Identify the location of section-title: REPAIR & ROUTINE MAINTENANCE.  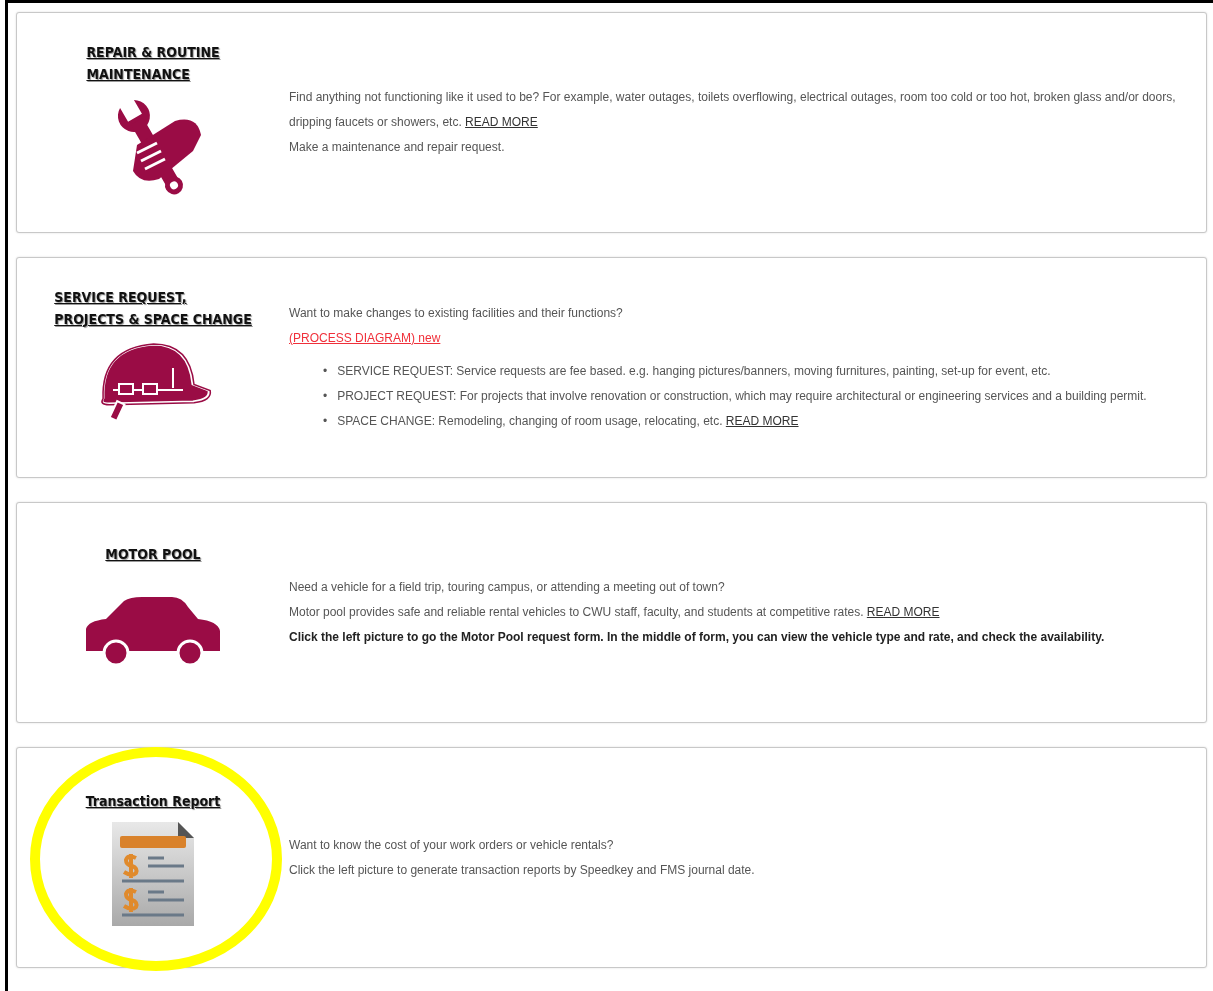
(153, 63).